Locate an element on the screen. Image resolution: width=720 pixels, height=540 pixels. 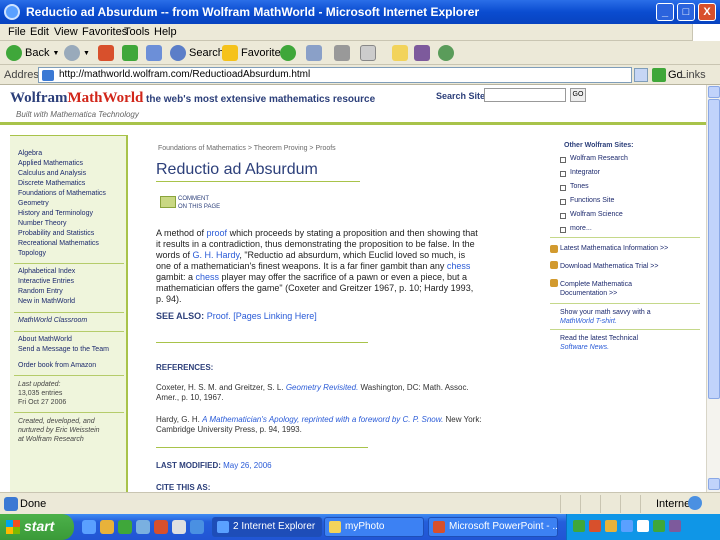
mail-button is located at coordinates (314, 53).